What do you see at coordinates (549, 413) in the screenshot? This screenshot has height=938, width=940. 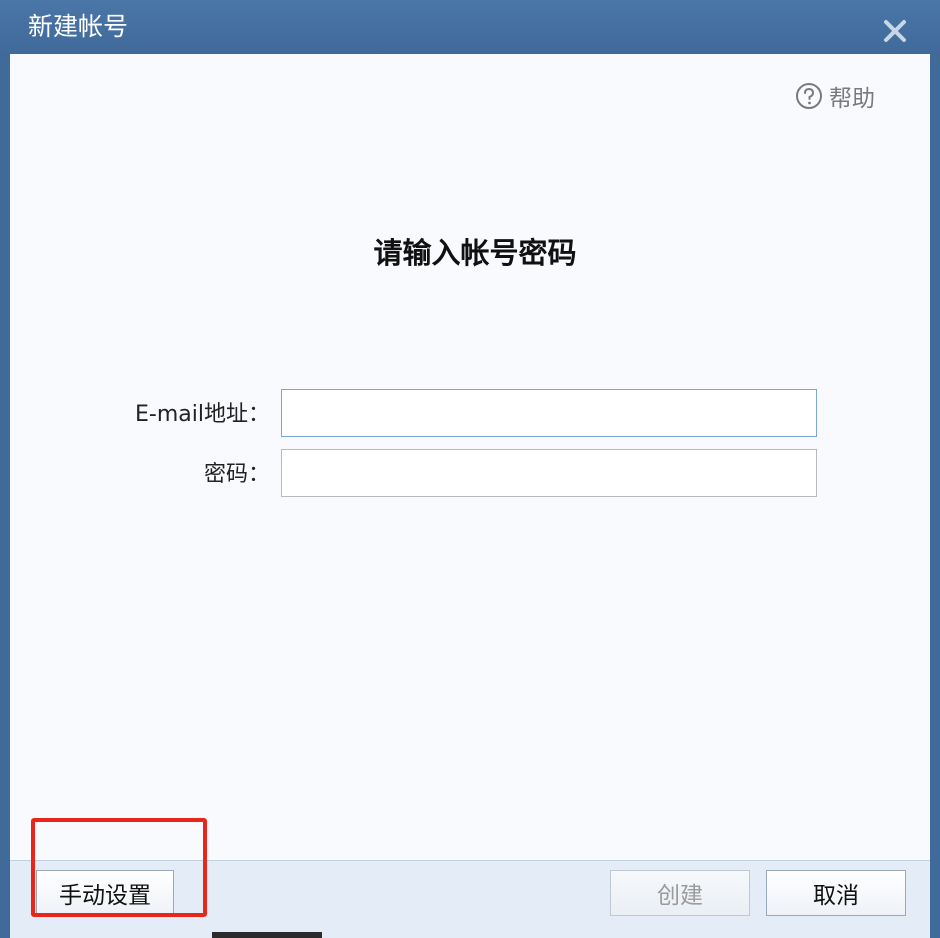 I see `email-field` at bounding box center [549, 413].